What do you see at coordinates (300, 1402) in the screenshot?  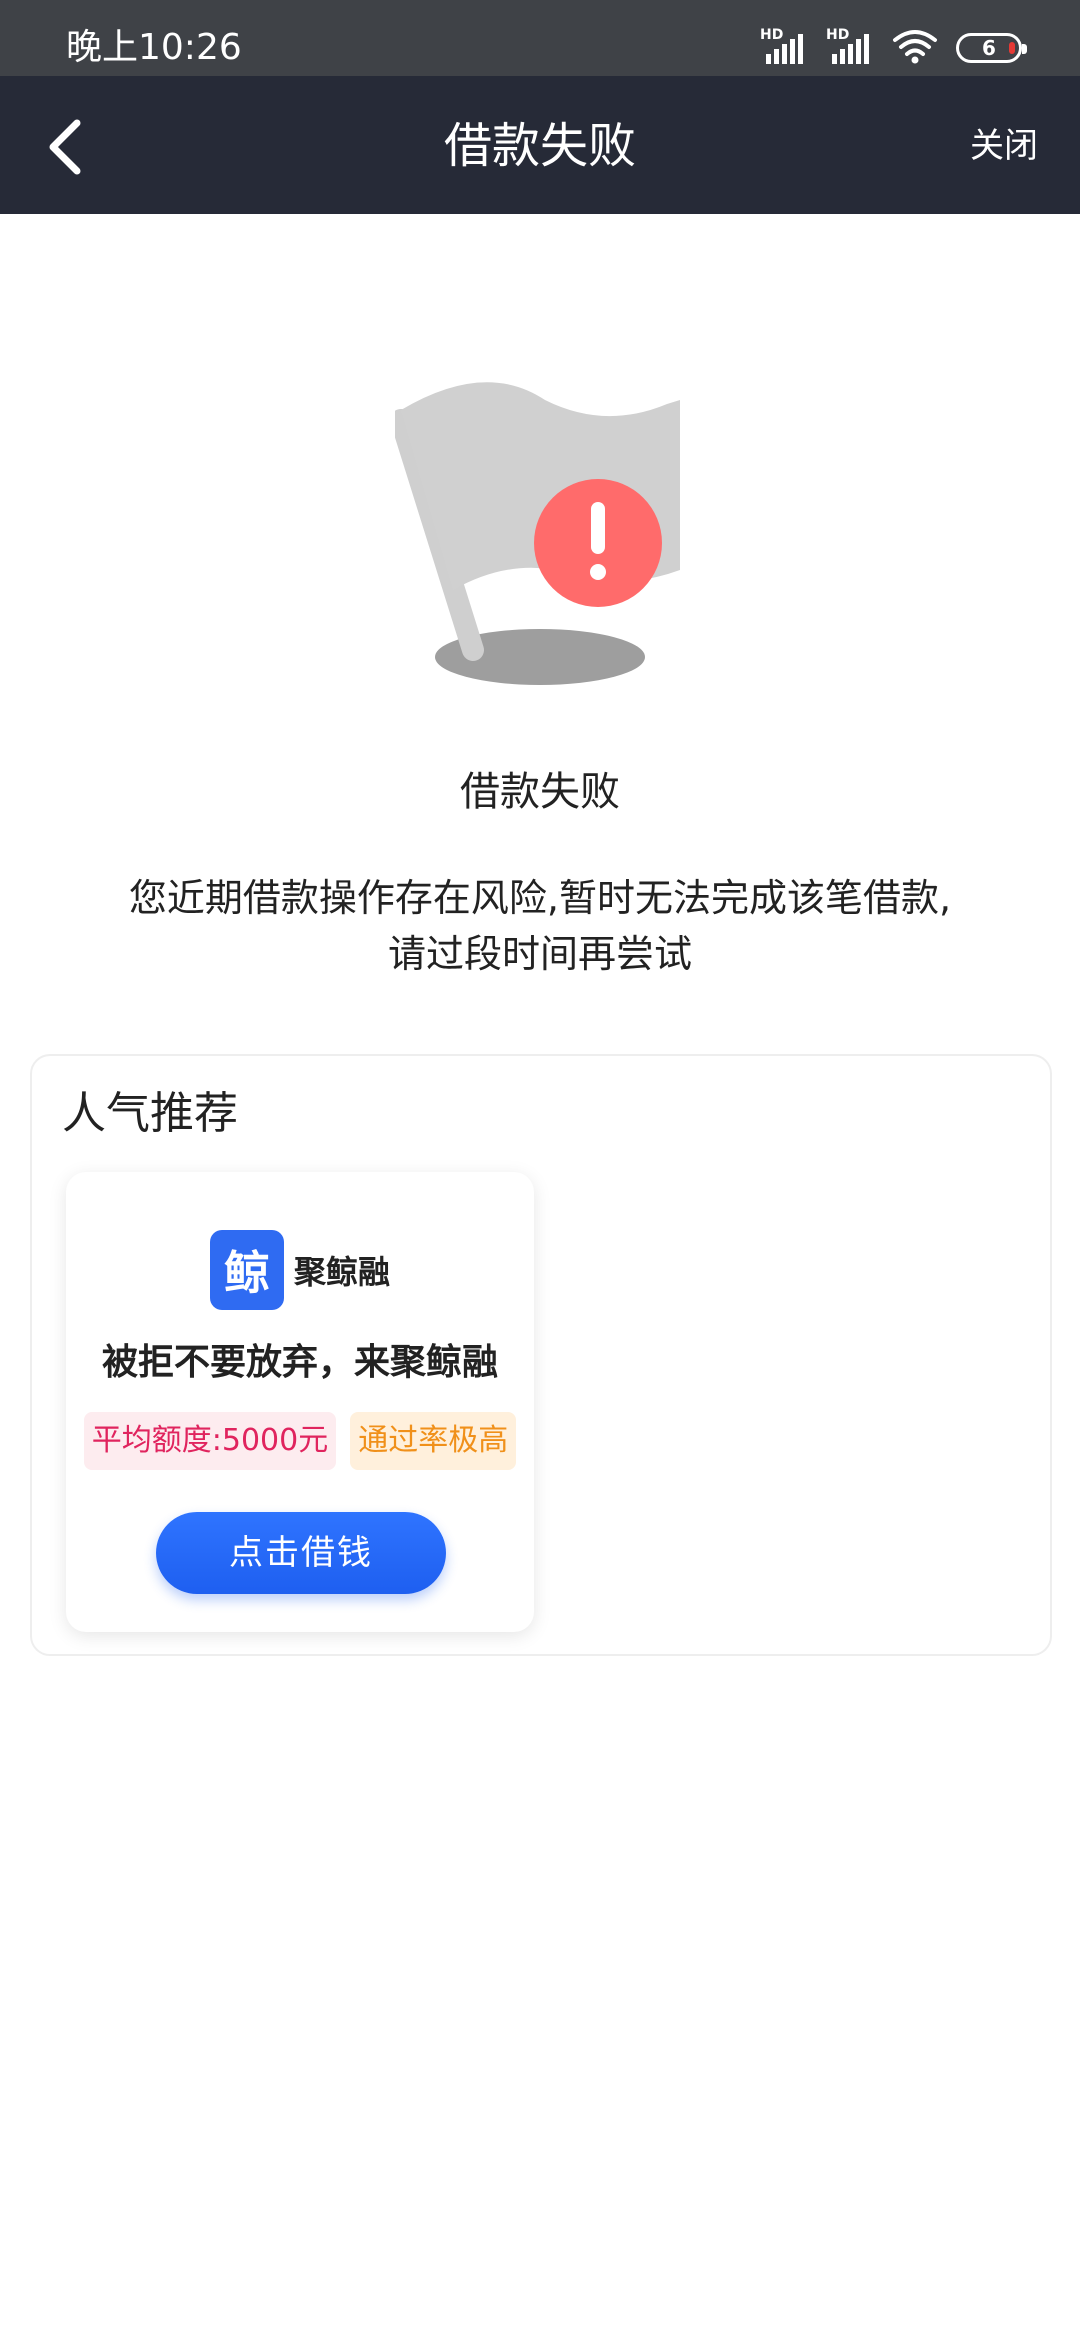 I see `product-card: 鲸 聚鲸融 被拒不要放弃，来聚鲸融 平均额度:5000元 通过率极高 点击借钱` at bounding box center [300, 1402].